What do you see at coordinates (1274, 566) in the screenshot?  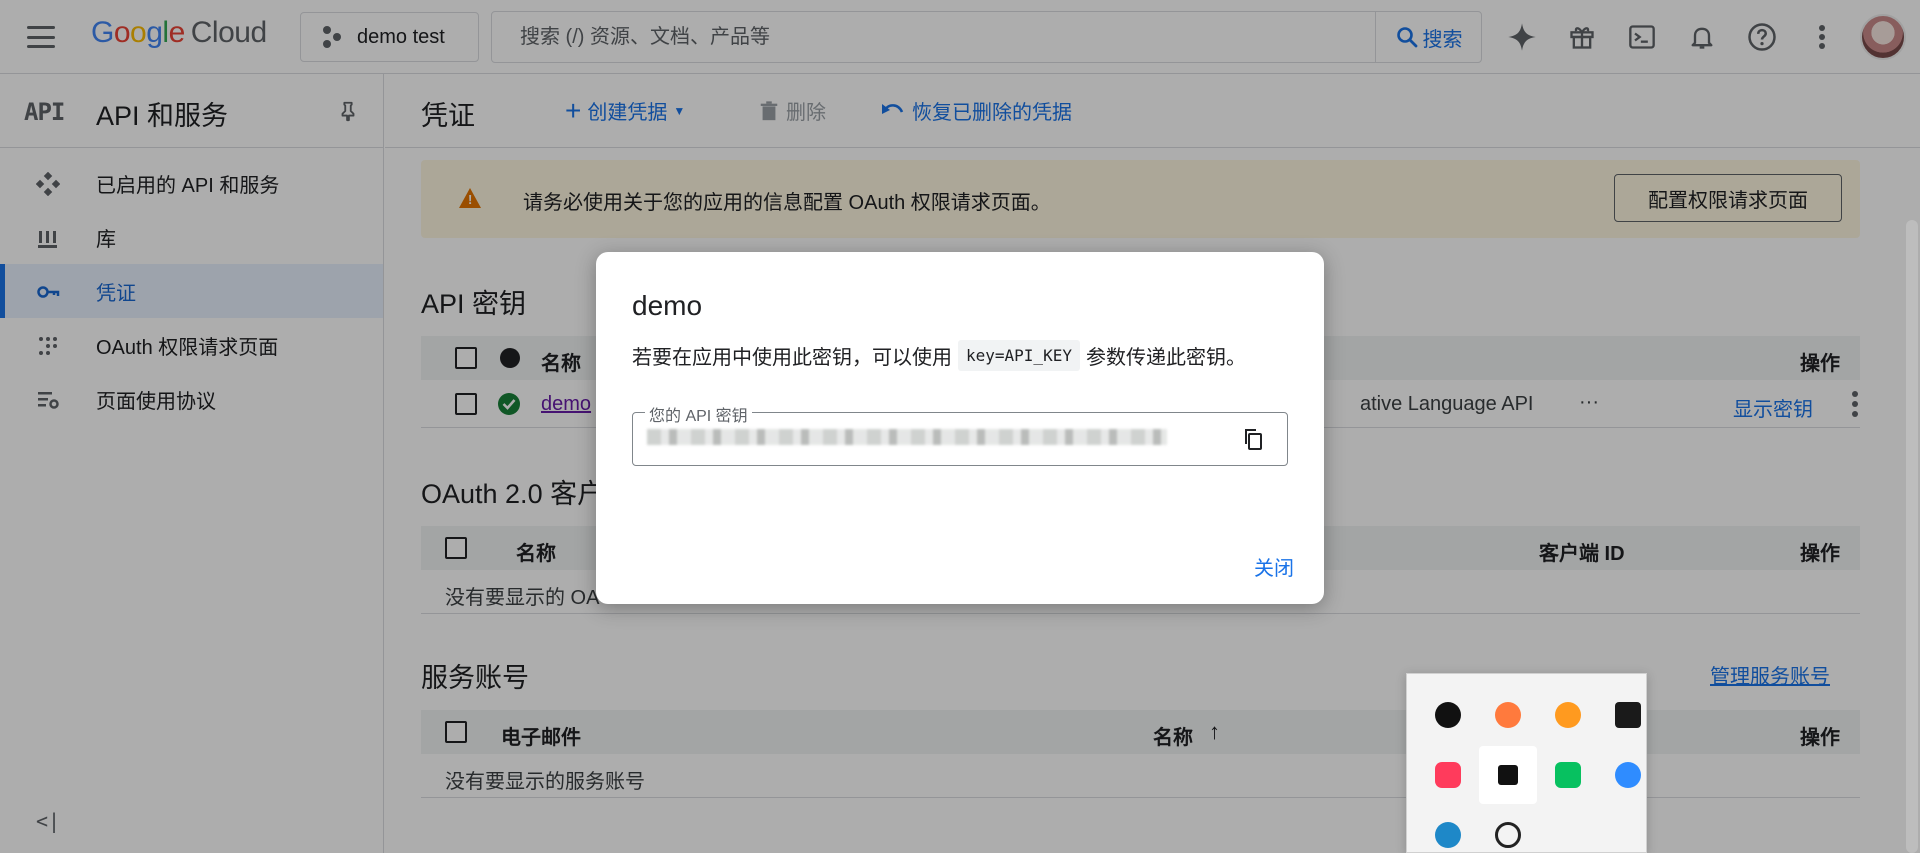 I see `close-button: 关闭` at bounding box center [1274, 566].